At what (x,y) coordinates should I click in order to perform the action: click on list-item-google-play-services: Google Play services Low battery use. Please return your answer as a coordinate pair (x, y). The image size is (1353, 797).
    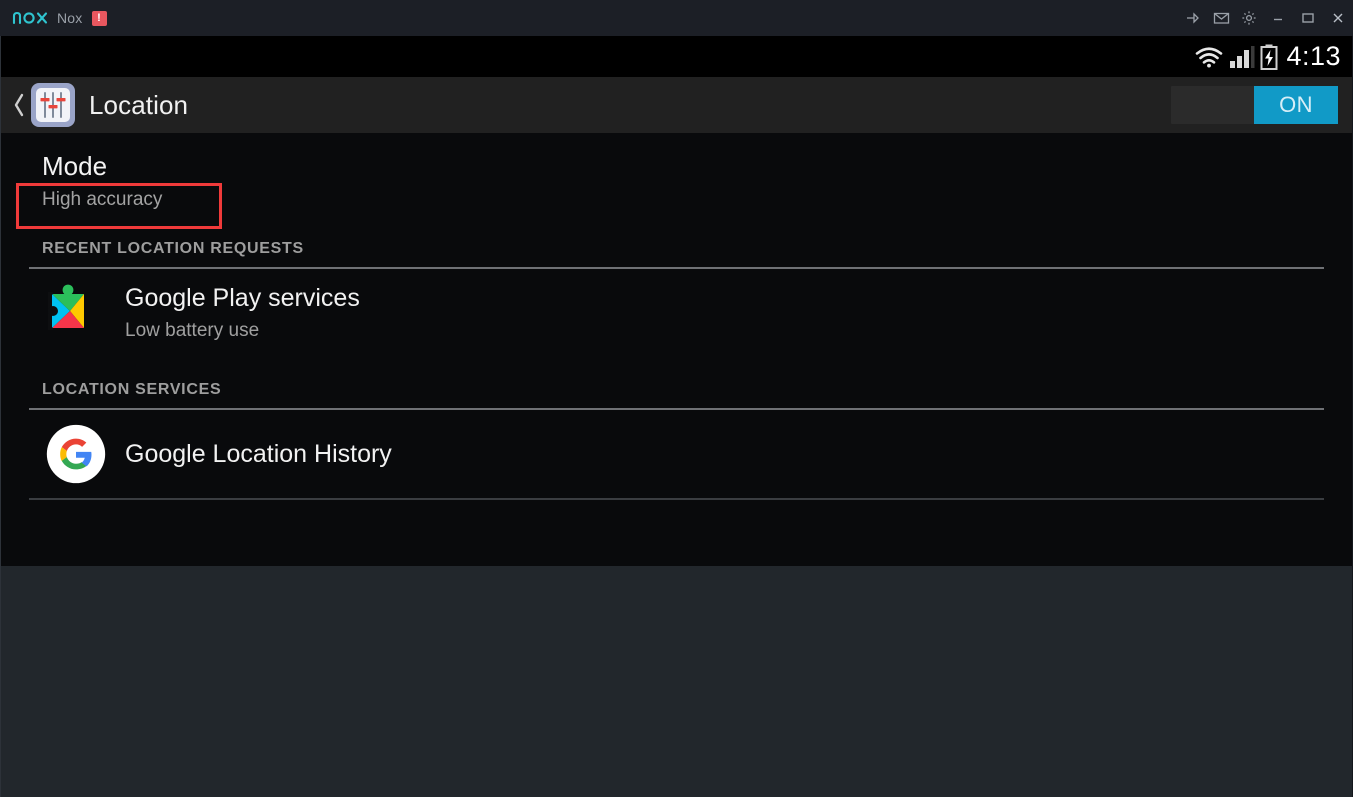
    Looking at the image, I should click on (676, 313).